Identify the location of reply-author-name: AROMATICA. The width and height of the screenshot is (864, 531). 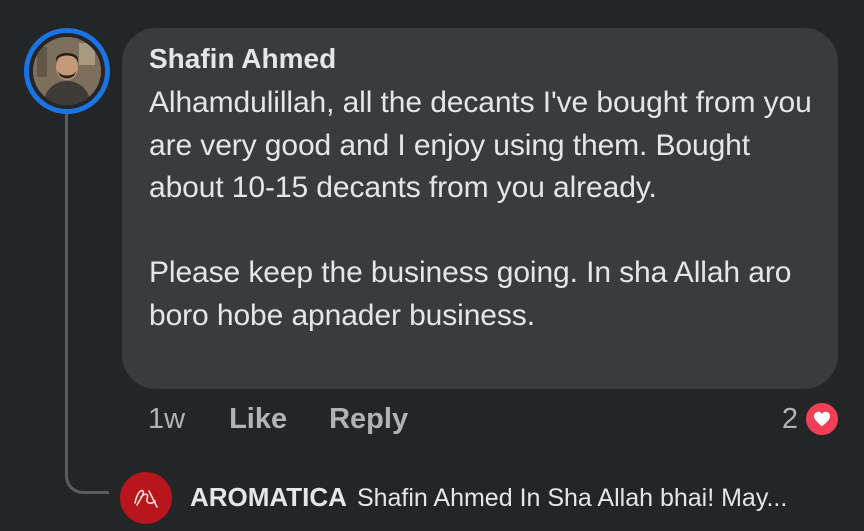
(268, 497).